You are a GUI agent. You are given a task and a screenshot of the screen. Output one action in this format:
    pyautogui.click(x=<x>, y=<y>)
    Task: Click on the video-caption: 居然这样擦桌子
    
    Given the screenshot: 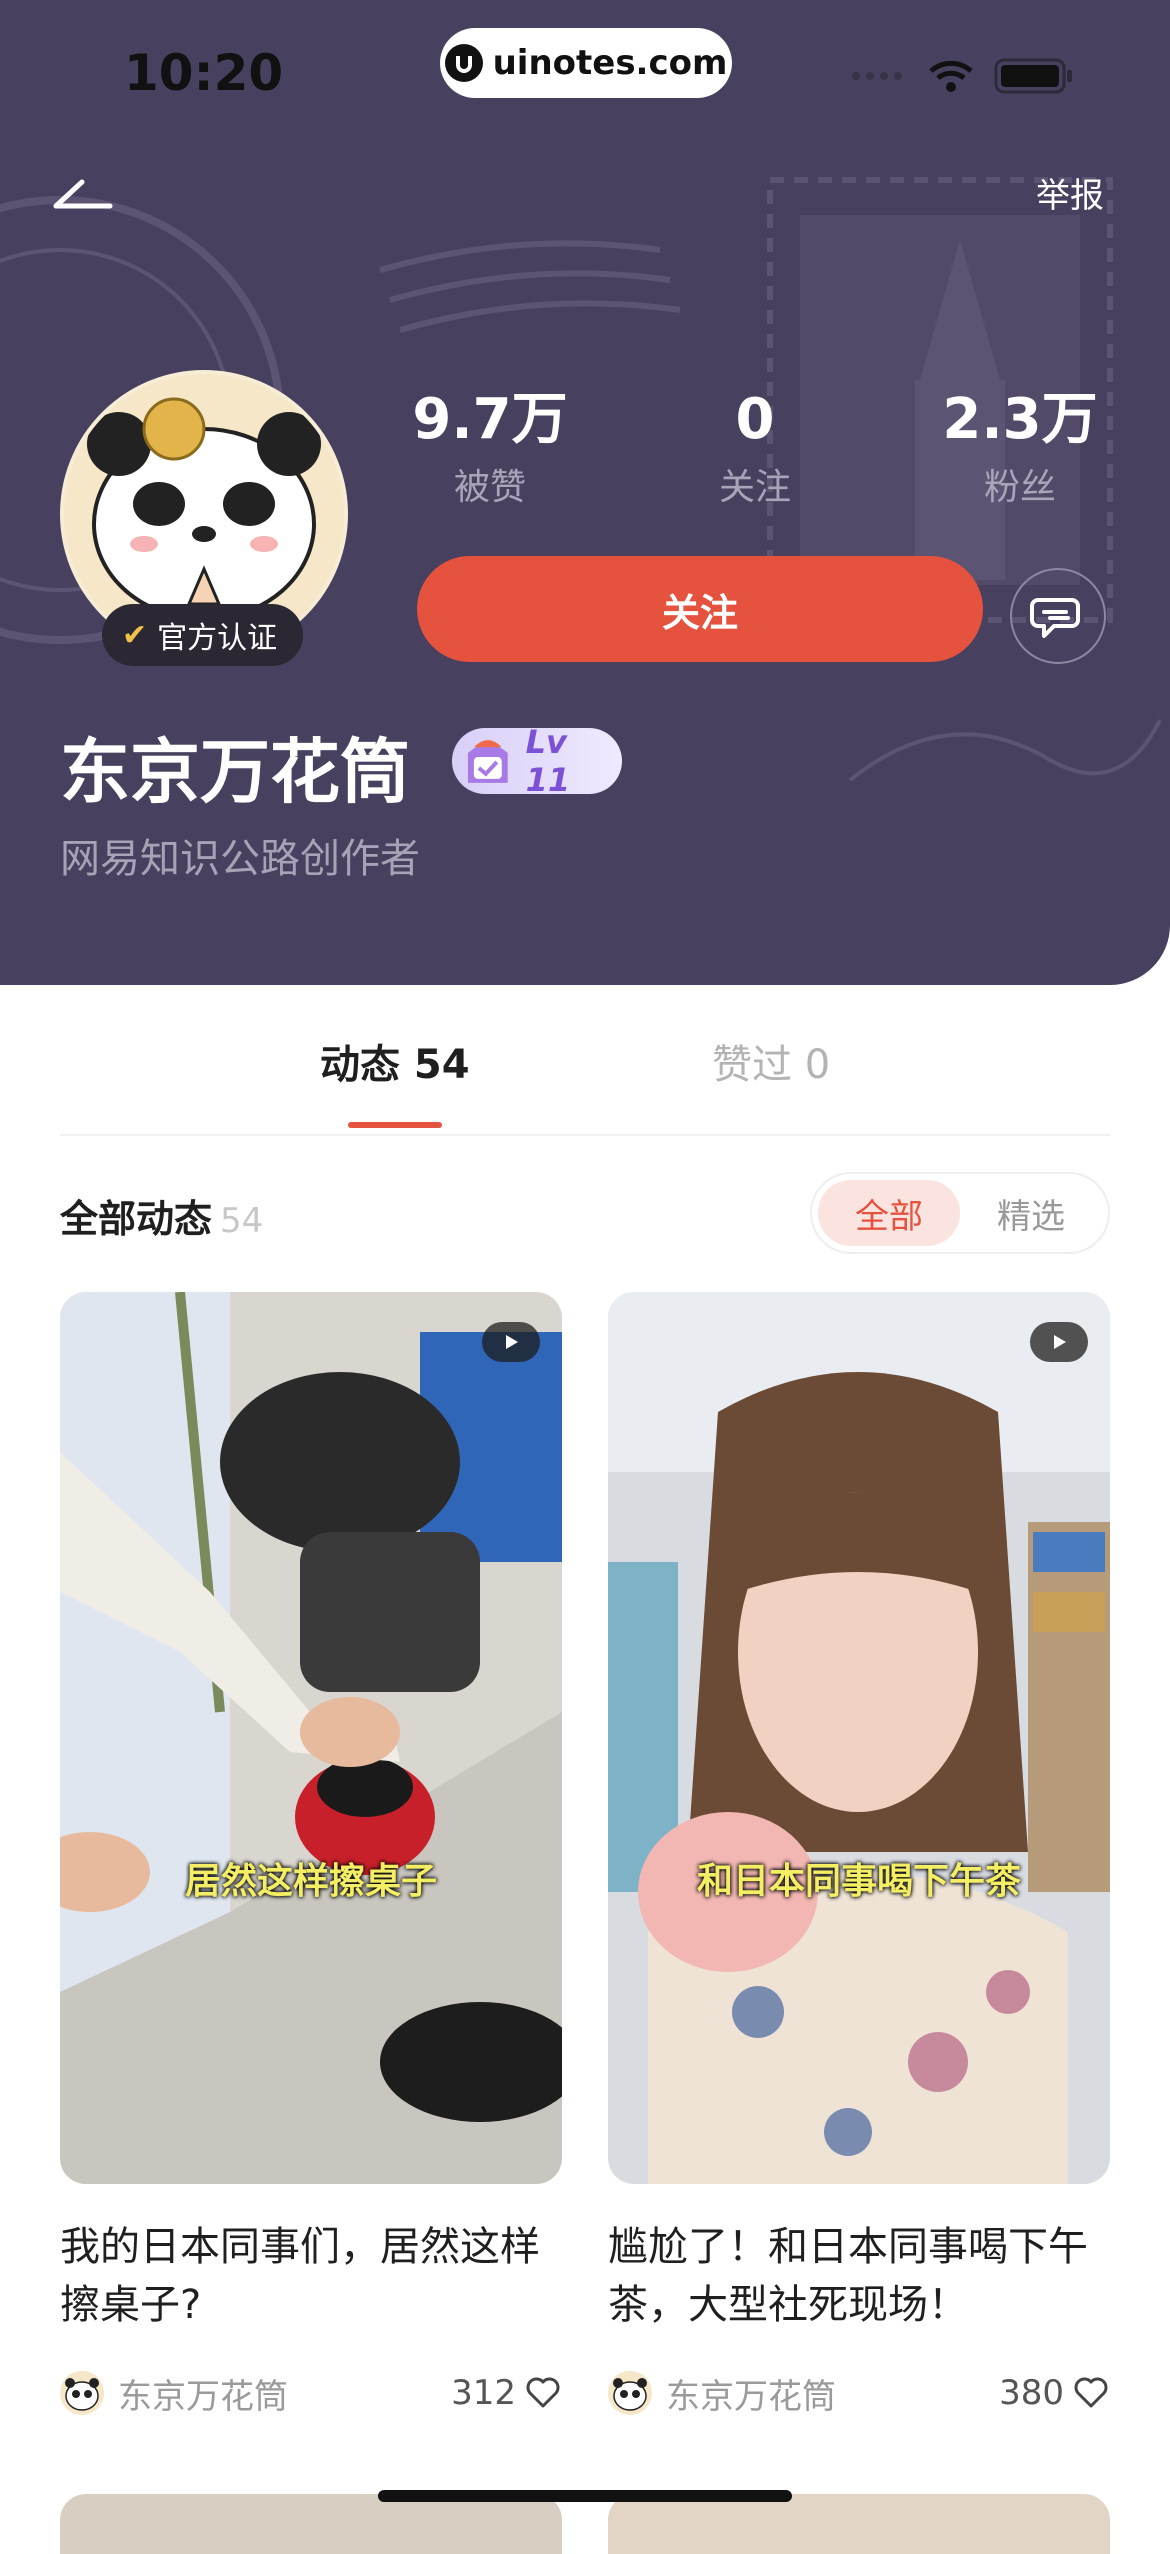 What is the action you would take?
    pyautogui.click(x=310, y=1881)
    